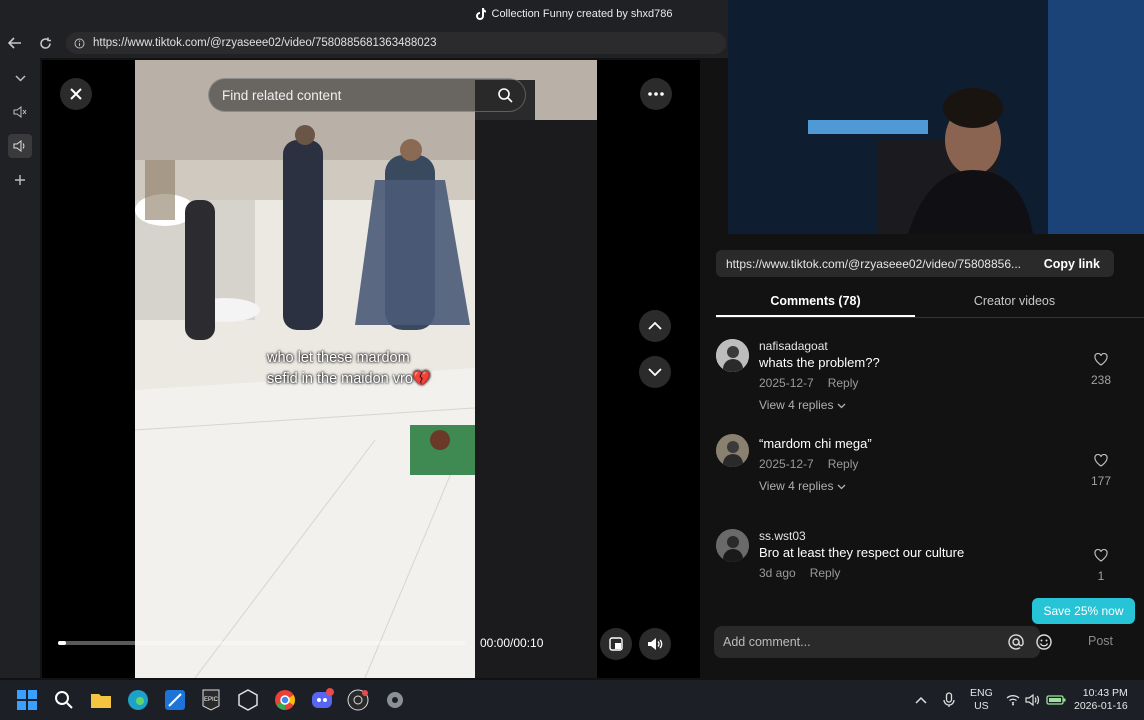 This screenshot has width=1144, height=720. I want to click on unity-icon, so click(248, 700).